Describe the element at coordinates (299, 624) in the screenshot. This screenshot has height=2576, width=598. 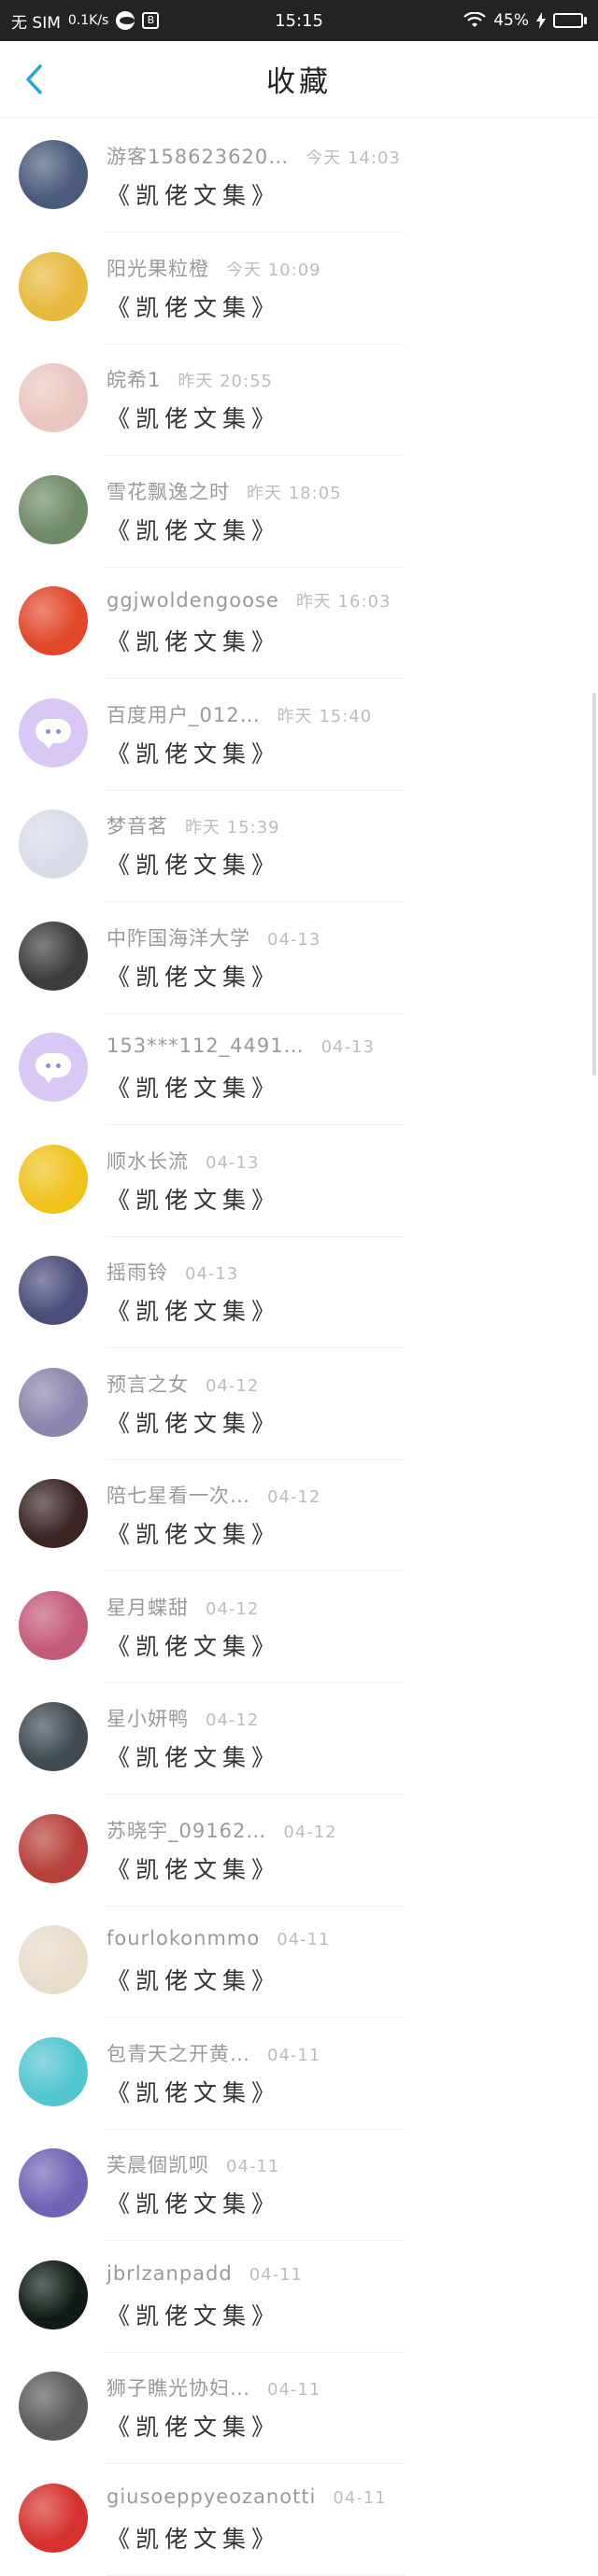
I see `list-item: ggjwoldengoose昨天 16:03《凯佬文集》` at that location.